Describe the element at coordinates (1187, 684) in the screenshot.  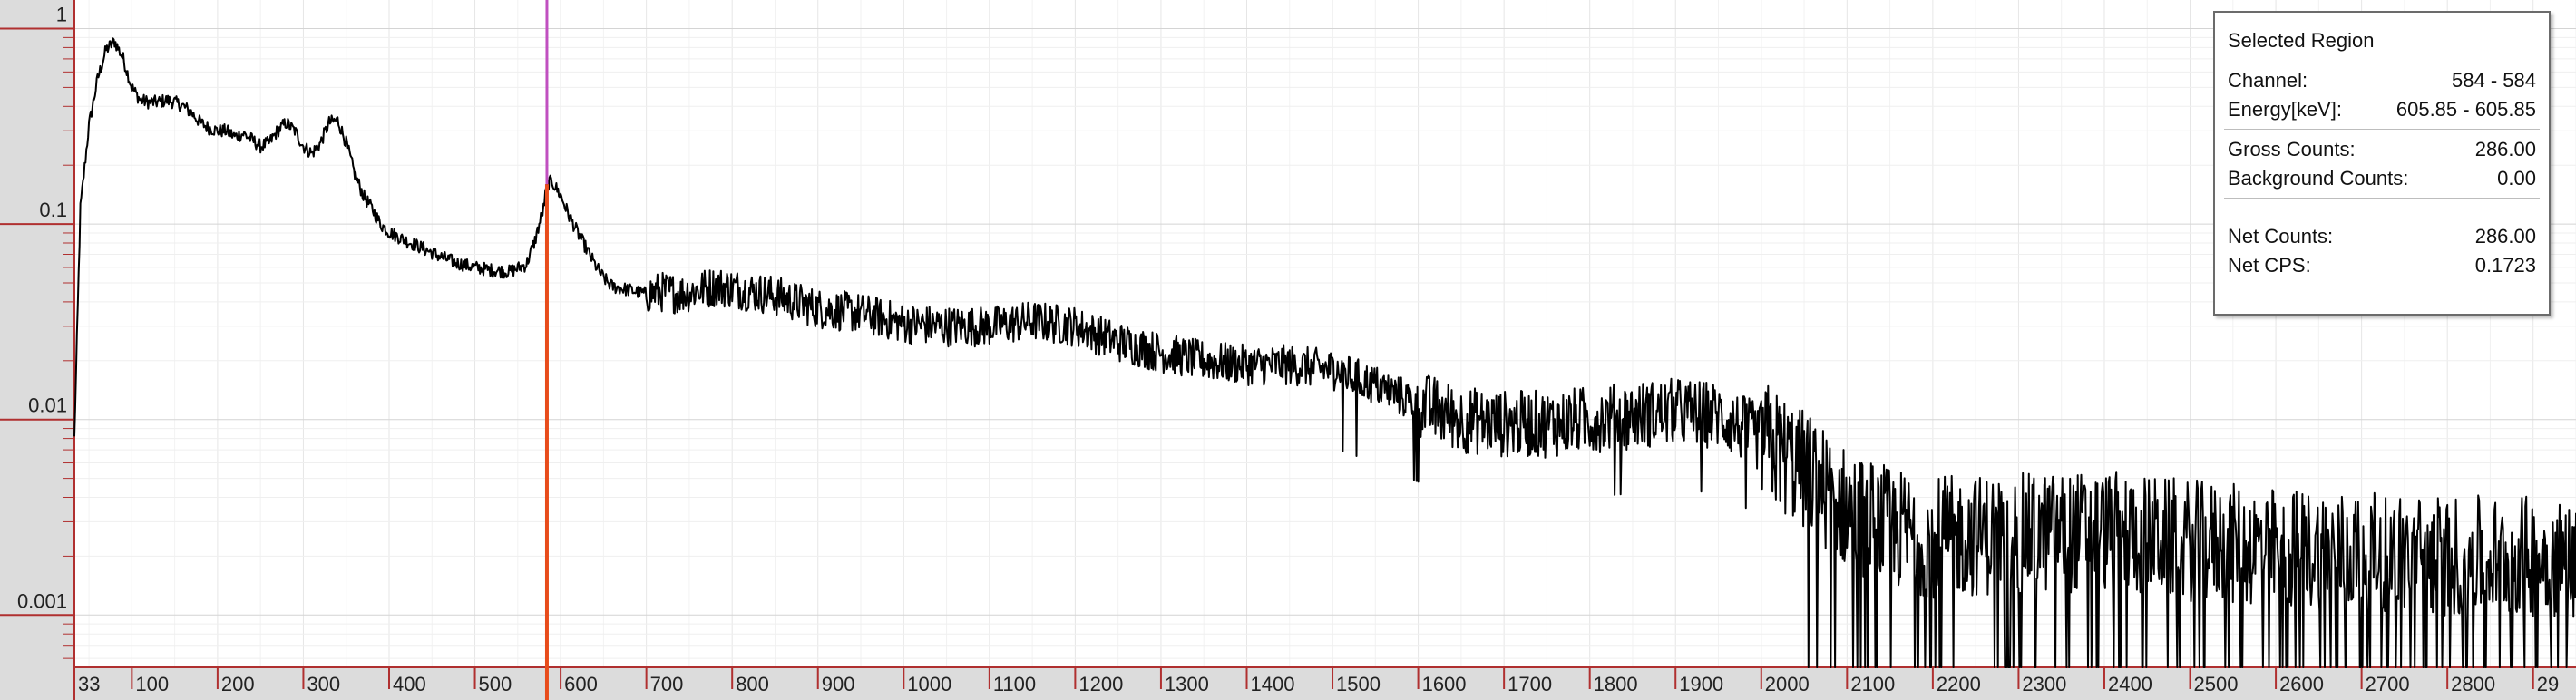
I see `x-tick-label: 1300` at that location.